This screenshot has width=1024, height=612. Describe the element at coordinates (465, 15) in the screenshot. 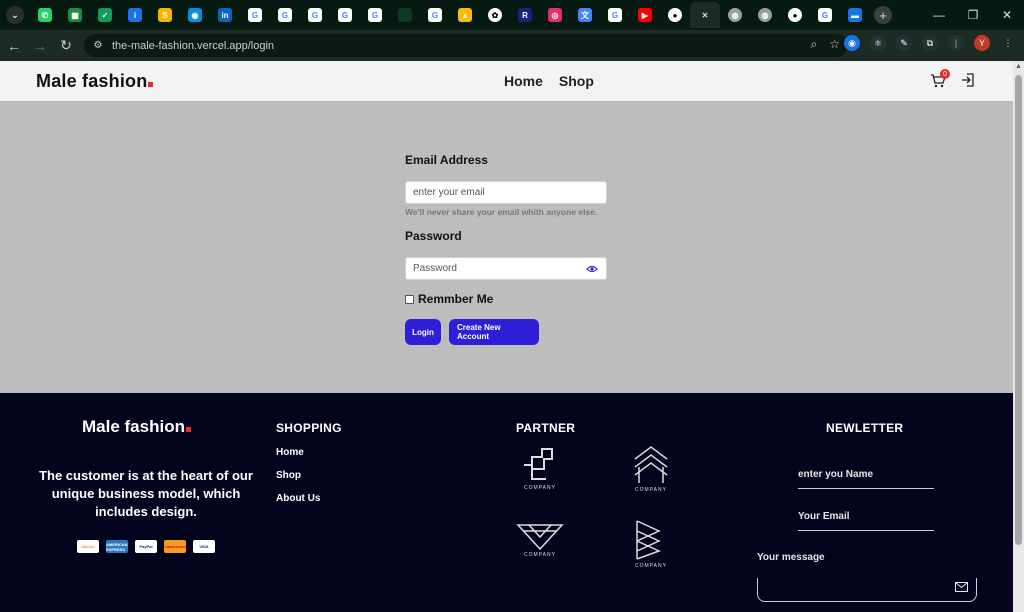

I see `browser-tab: ▲` at that location.